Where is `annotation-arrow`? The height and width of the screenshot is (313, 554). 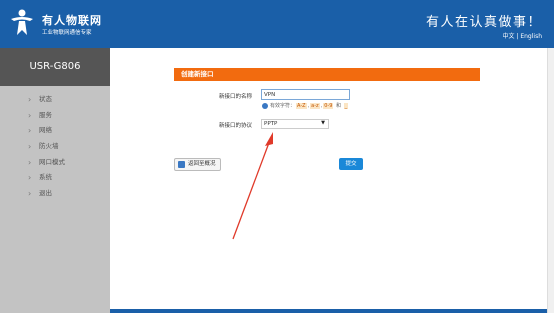 annotation-arrow is located at coordinates (252, 186).